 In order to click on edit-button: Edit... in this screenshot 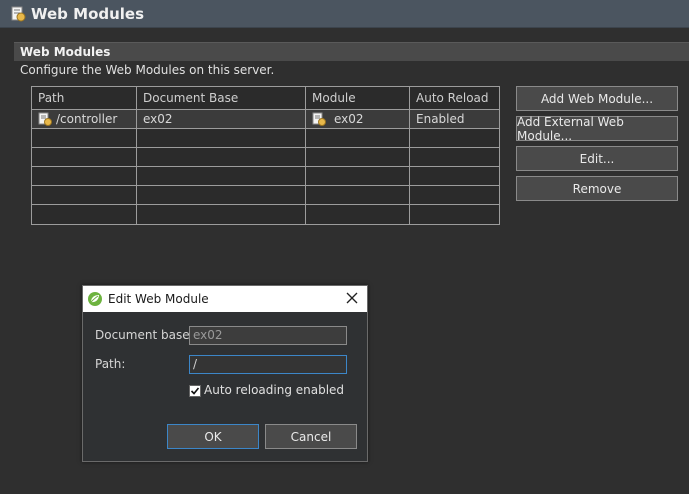, I will do `click(597, 158)`.